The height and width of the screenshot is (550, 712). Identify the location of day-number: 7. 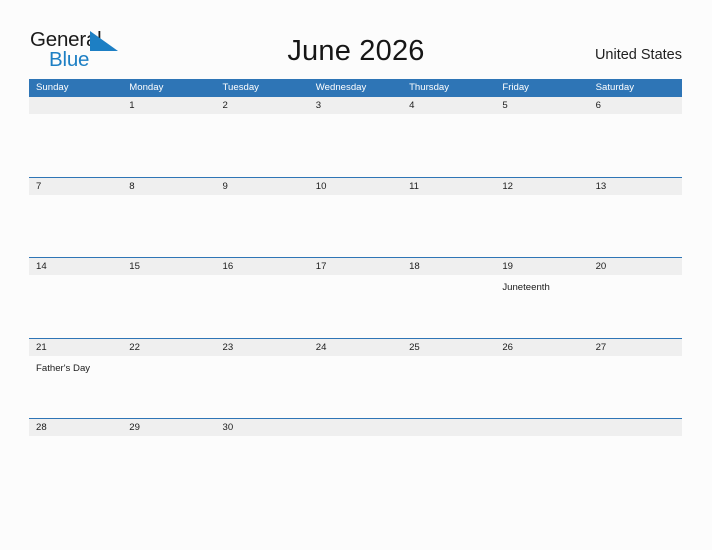
(75, 186).